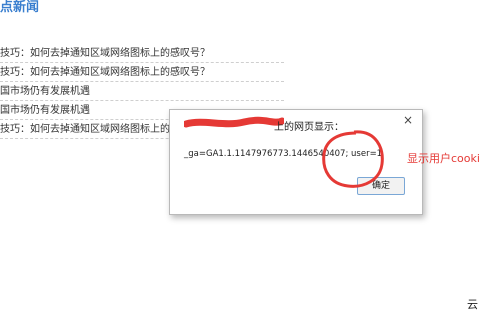 This screenshot has height=320, width=480. What do you see at coordinates (353, 159) in the screenshot?
I see `highlight-circle` at bounding box center [353, 159].